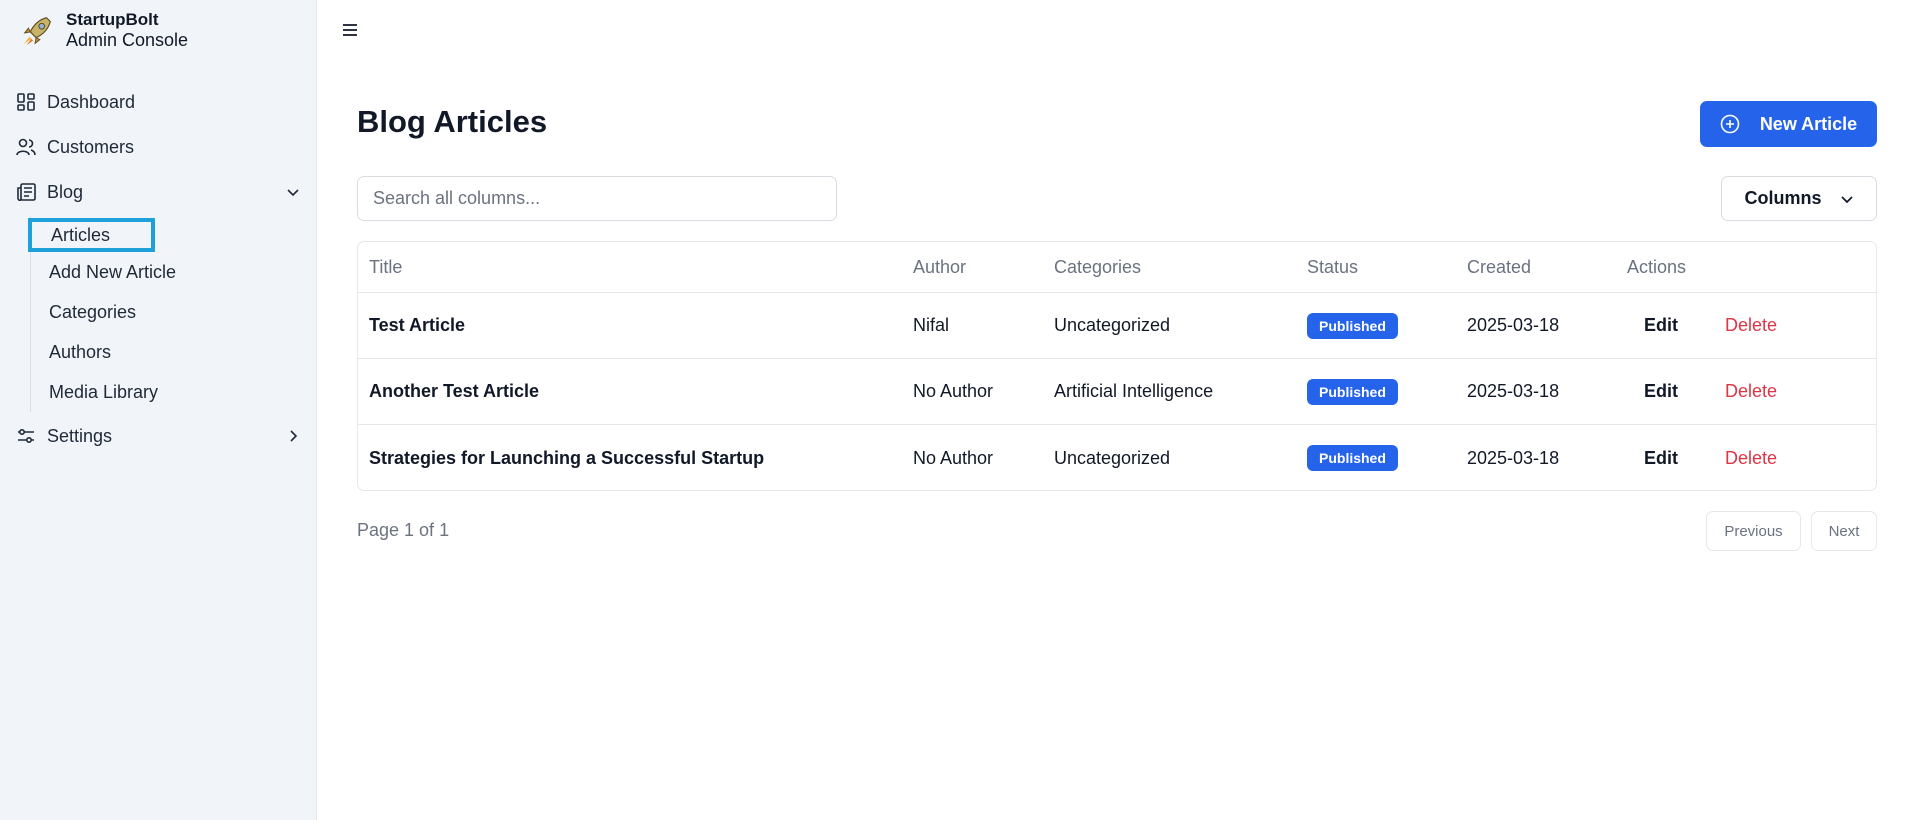 The width and height of the screenshot is (1916, 820). Describe the element at coordinates (1753, 531) in the screenshot. I see `previous-page-button: Previous` at that location.